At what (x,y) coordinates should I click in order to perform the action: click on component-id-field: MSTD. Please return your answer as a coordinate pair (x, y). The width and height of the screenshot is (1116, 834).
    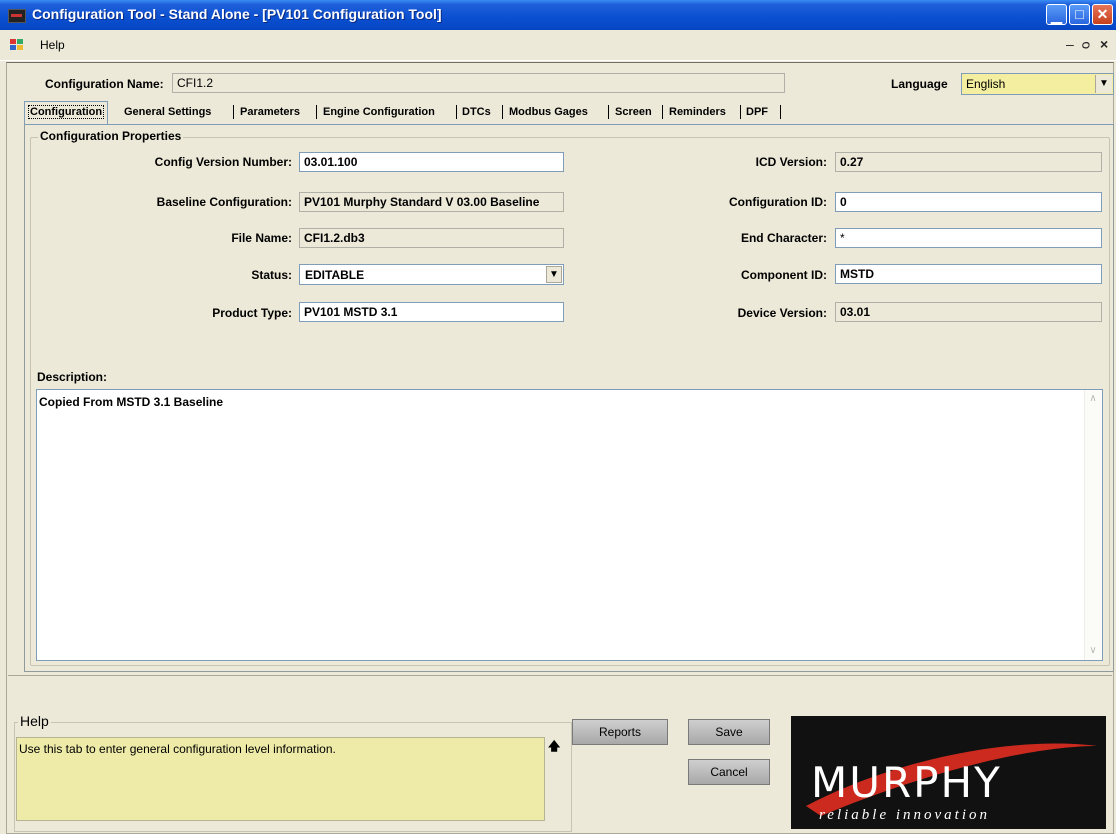
    Looking at the image, I should click on (968, 274).